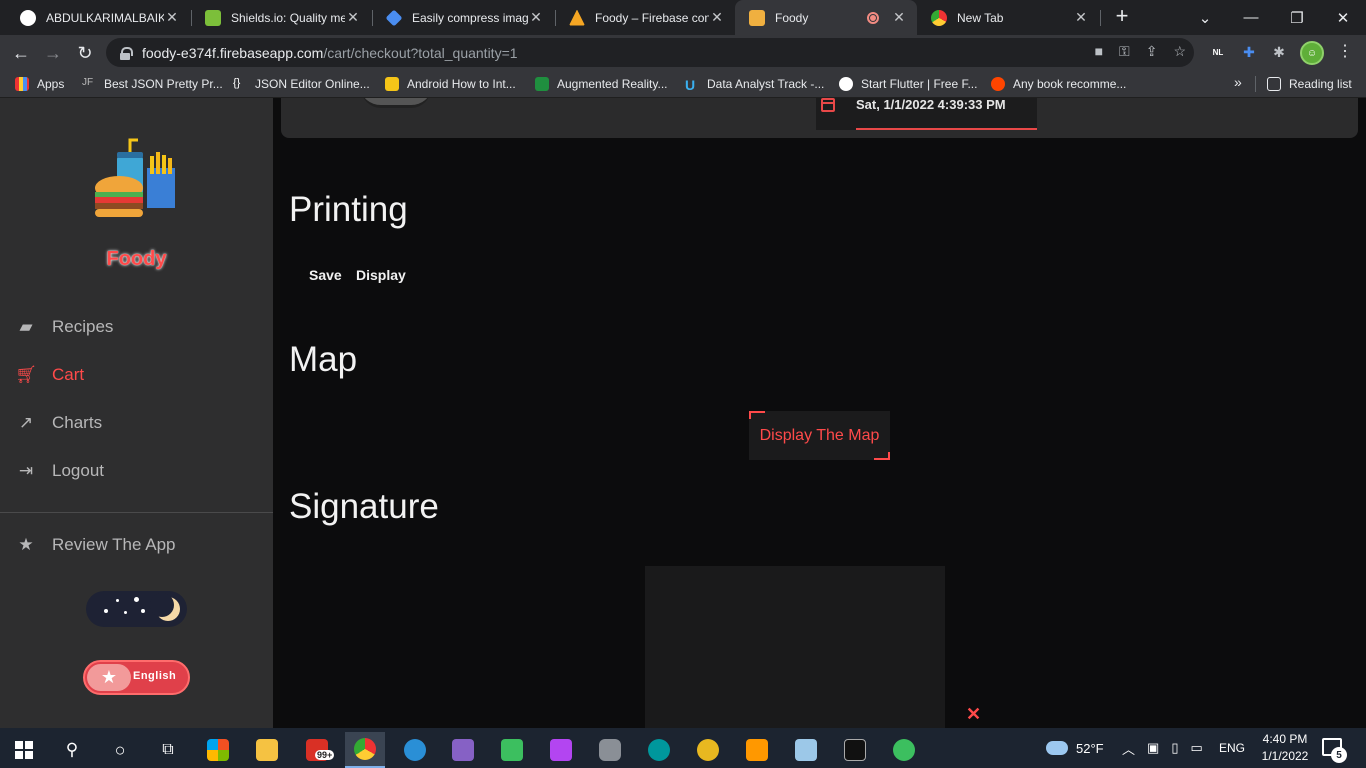 The width and height of the screenshot is (1366, 768). What do you see at coordinates (420, 52) in the screenshot?
I see `url-path: /cart/checkout?total_quantity=1` at bounding box center [420, 52].